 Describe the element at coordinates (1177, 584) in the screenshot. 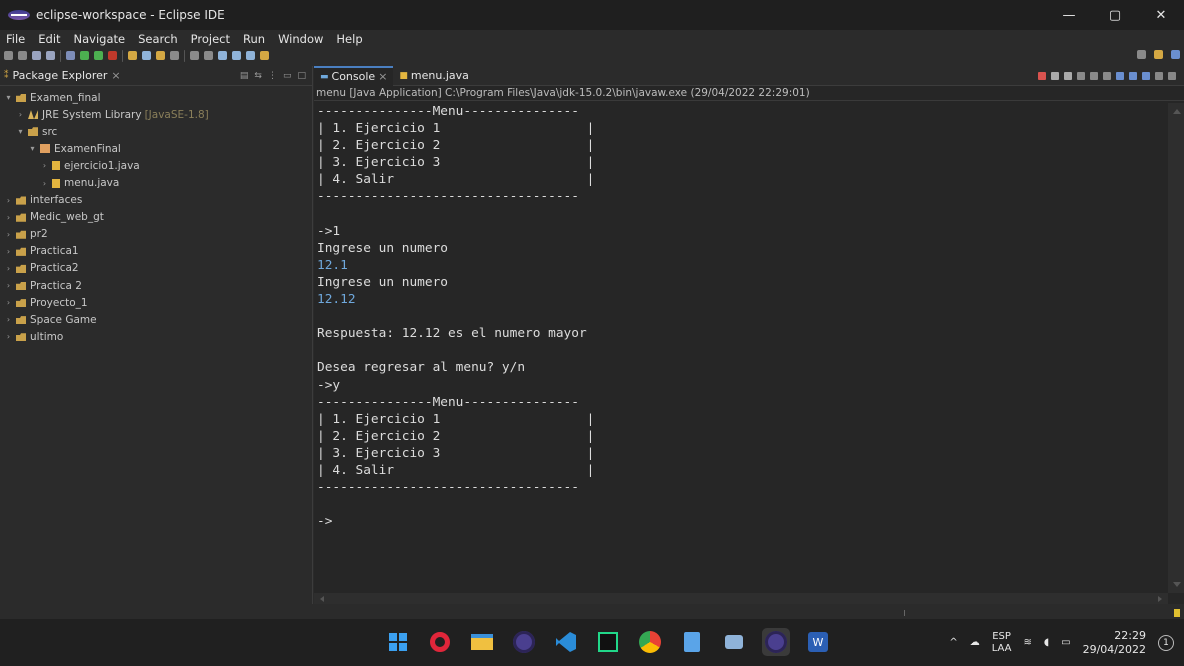

I see `scroll-down-icon` at that location.